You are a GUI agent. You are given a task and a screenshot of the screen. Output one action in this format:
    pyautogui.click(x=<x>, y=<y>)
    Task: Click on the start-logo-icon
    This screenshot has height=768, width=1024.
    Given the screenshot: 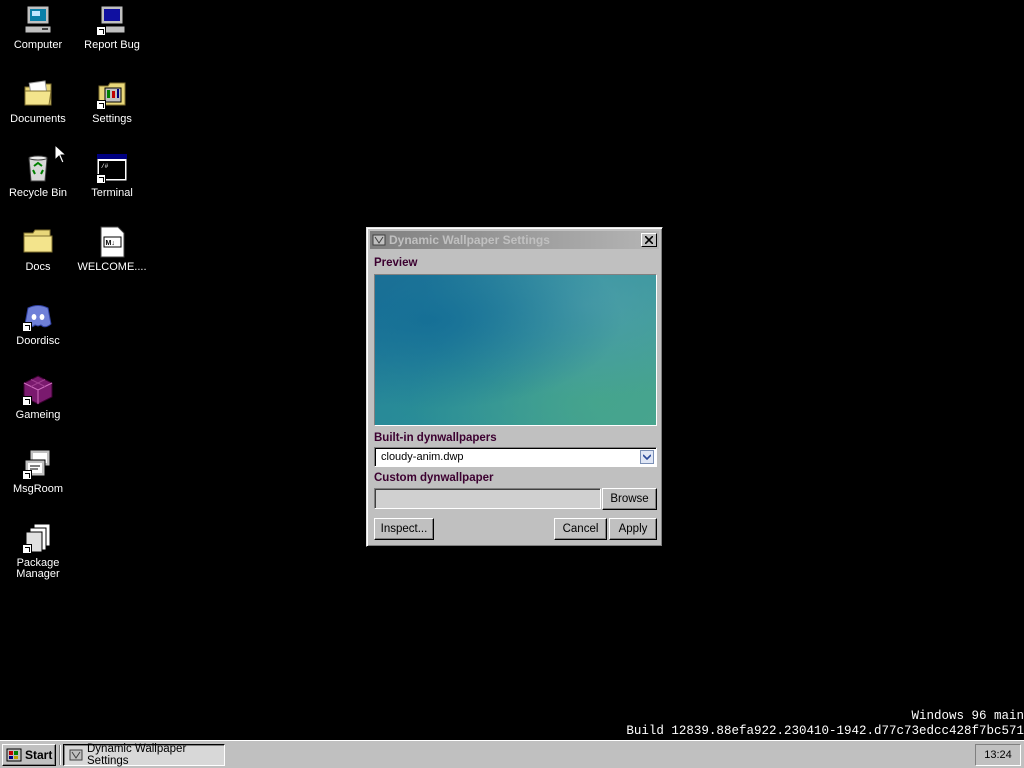 What is the action you would take?
    pyautogui.click(x=14, y=755)
    